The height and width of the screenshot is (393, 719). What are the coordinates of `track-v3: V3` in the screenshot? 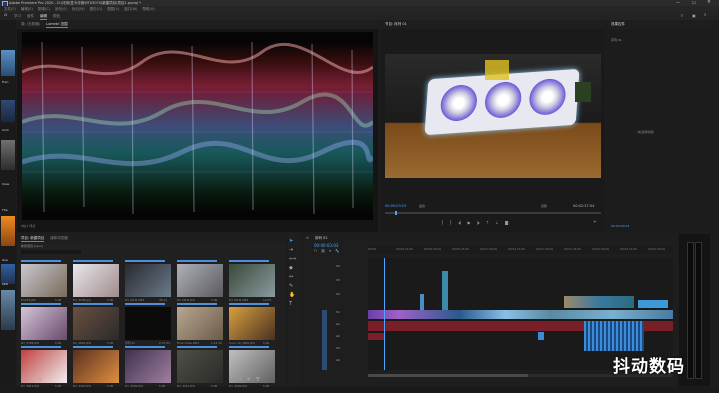 It's located at (338, 280).